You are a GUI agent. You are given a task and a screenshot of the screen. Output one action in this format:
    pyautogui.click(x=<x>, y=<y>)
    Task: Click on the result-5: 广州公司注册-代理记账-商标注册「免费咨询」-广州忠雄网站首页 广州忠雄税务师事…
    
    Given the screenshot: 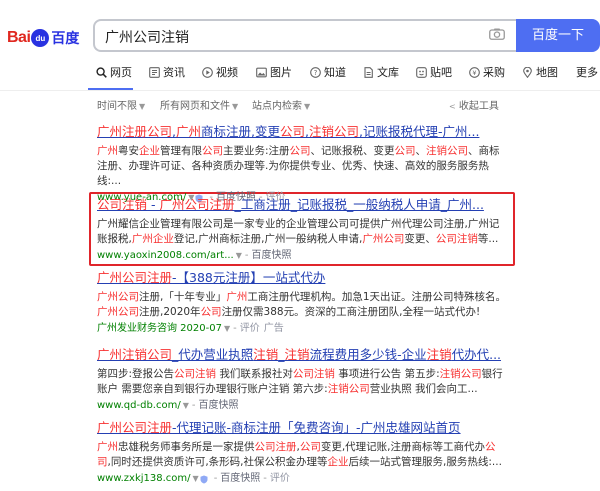 What is the action you would take?
    pyautogui.click(x=302, y=453)
    